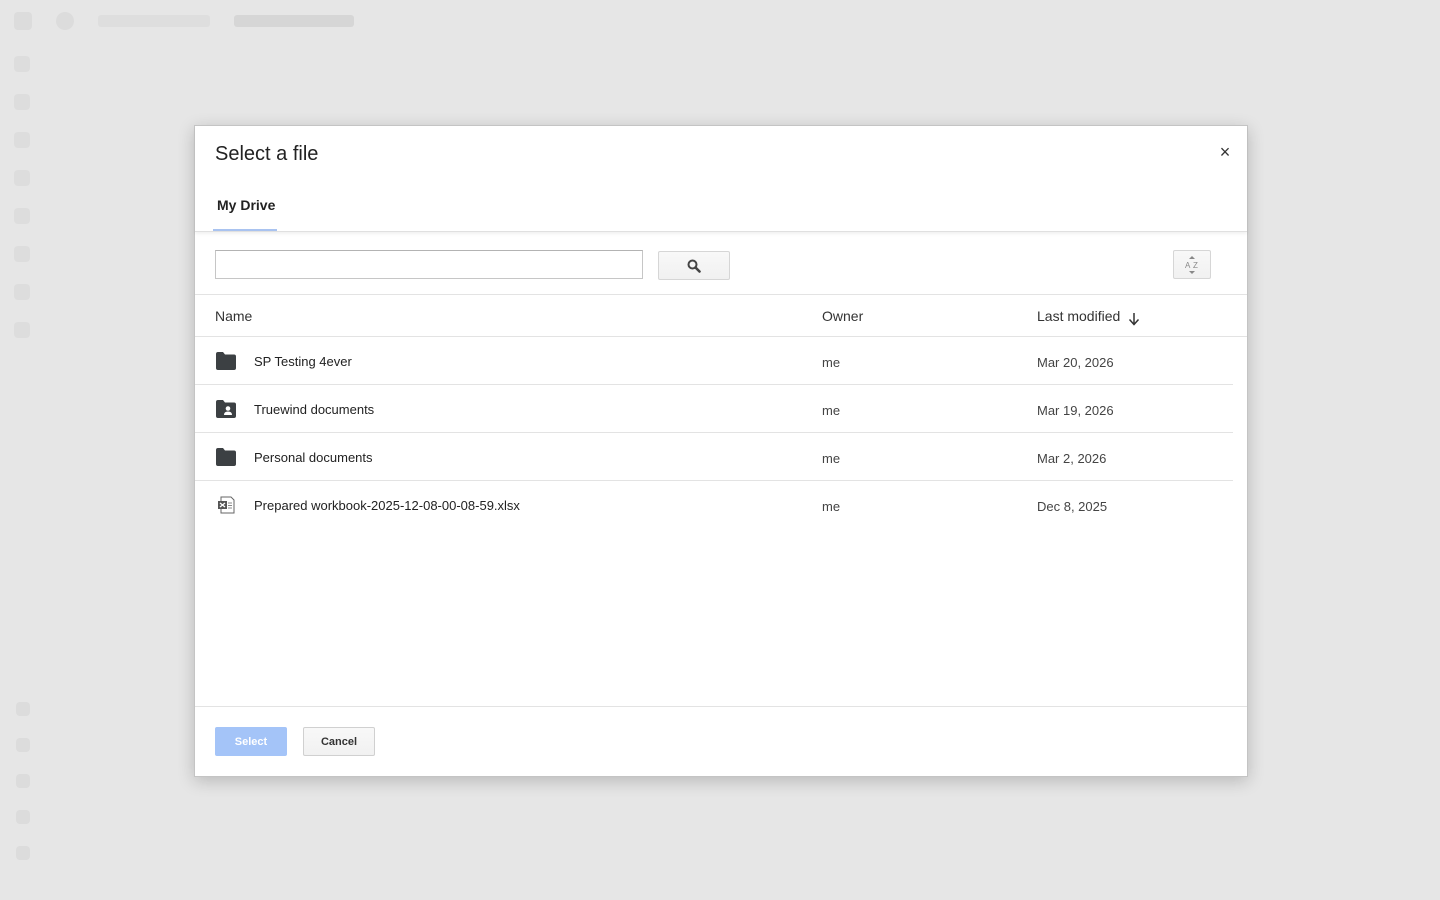  Describe the element at coordinates (226, 409) in the screenshot. I see `shared-folder-icon` at that location.